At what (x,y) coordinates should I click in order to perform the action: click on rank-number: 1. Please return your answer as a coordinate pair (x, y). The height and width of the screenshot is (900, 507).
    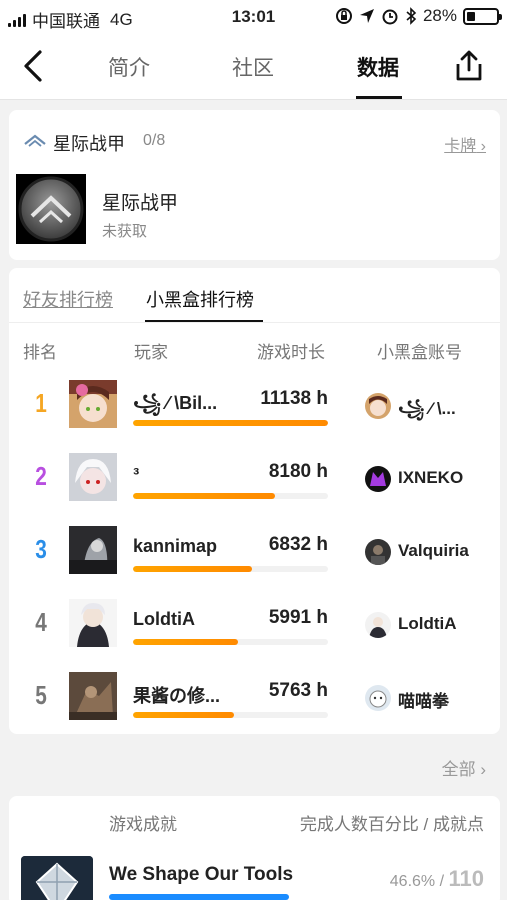
    Looking at the image, I should click on (41, 403).